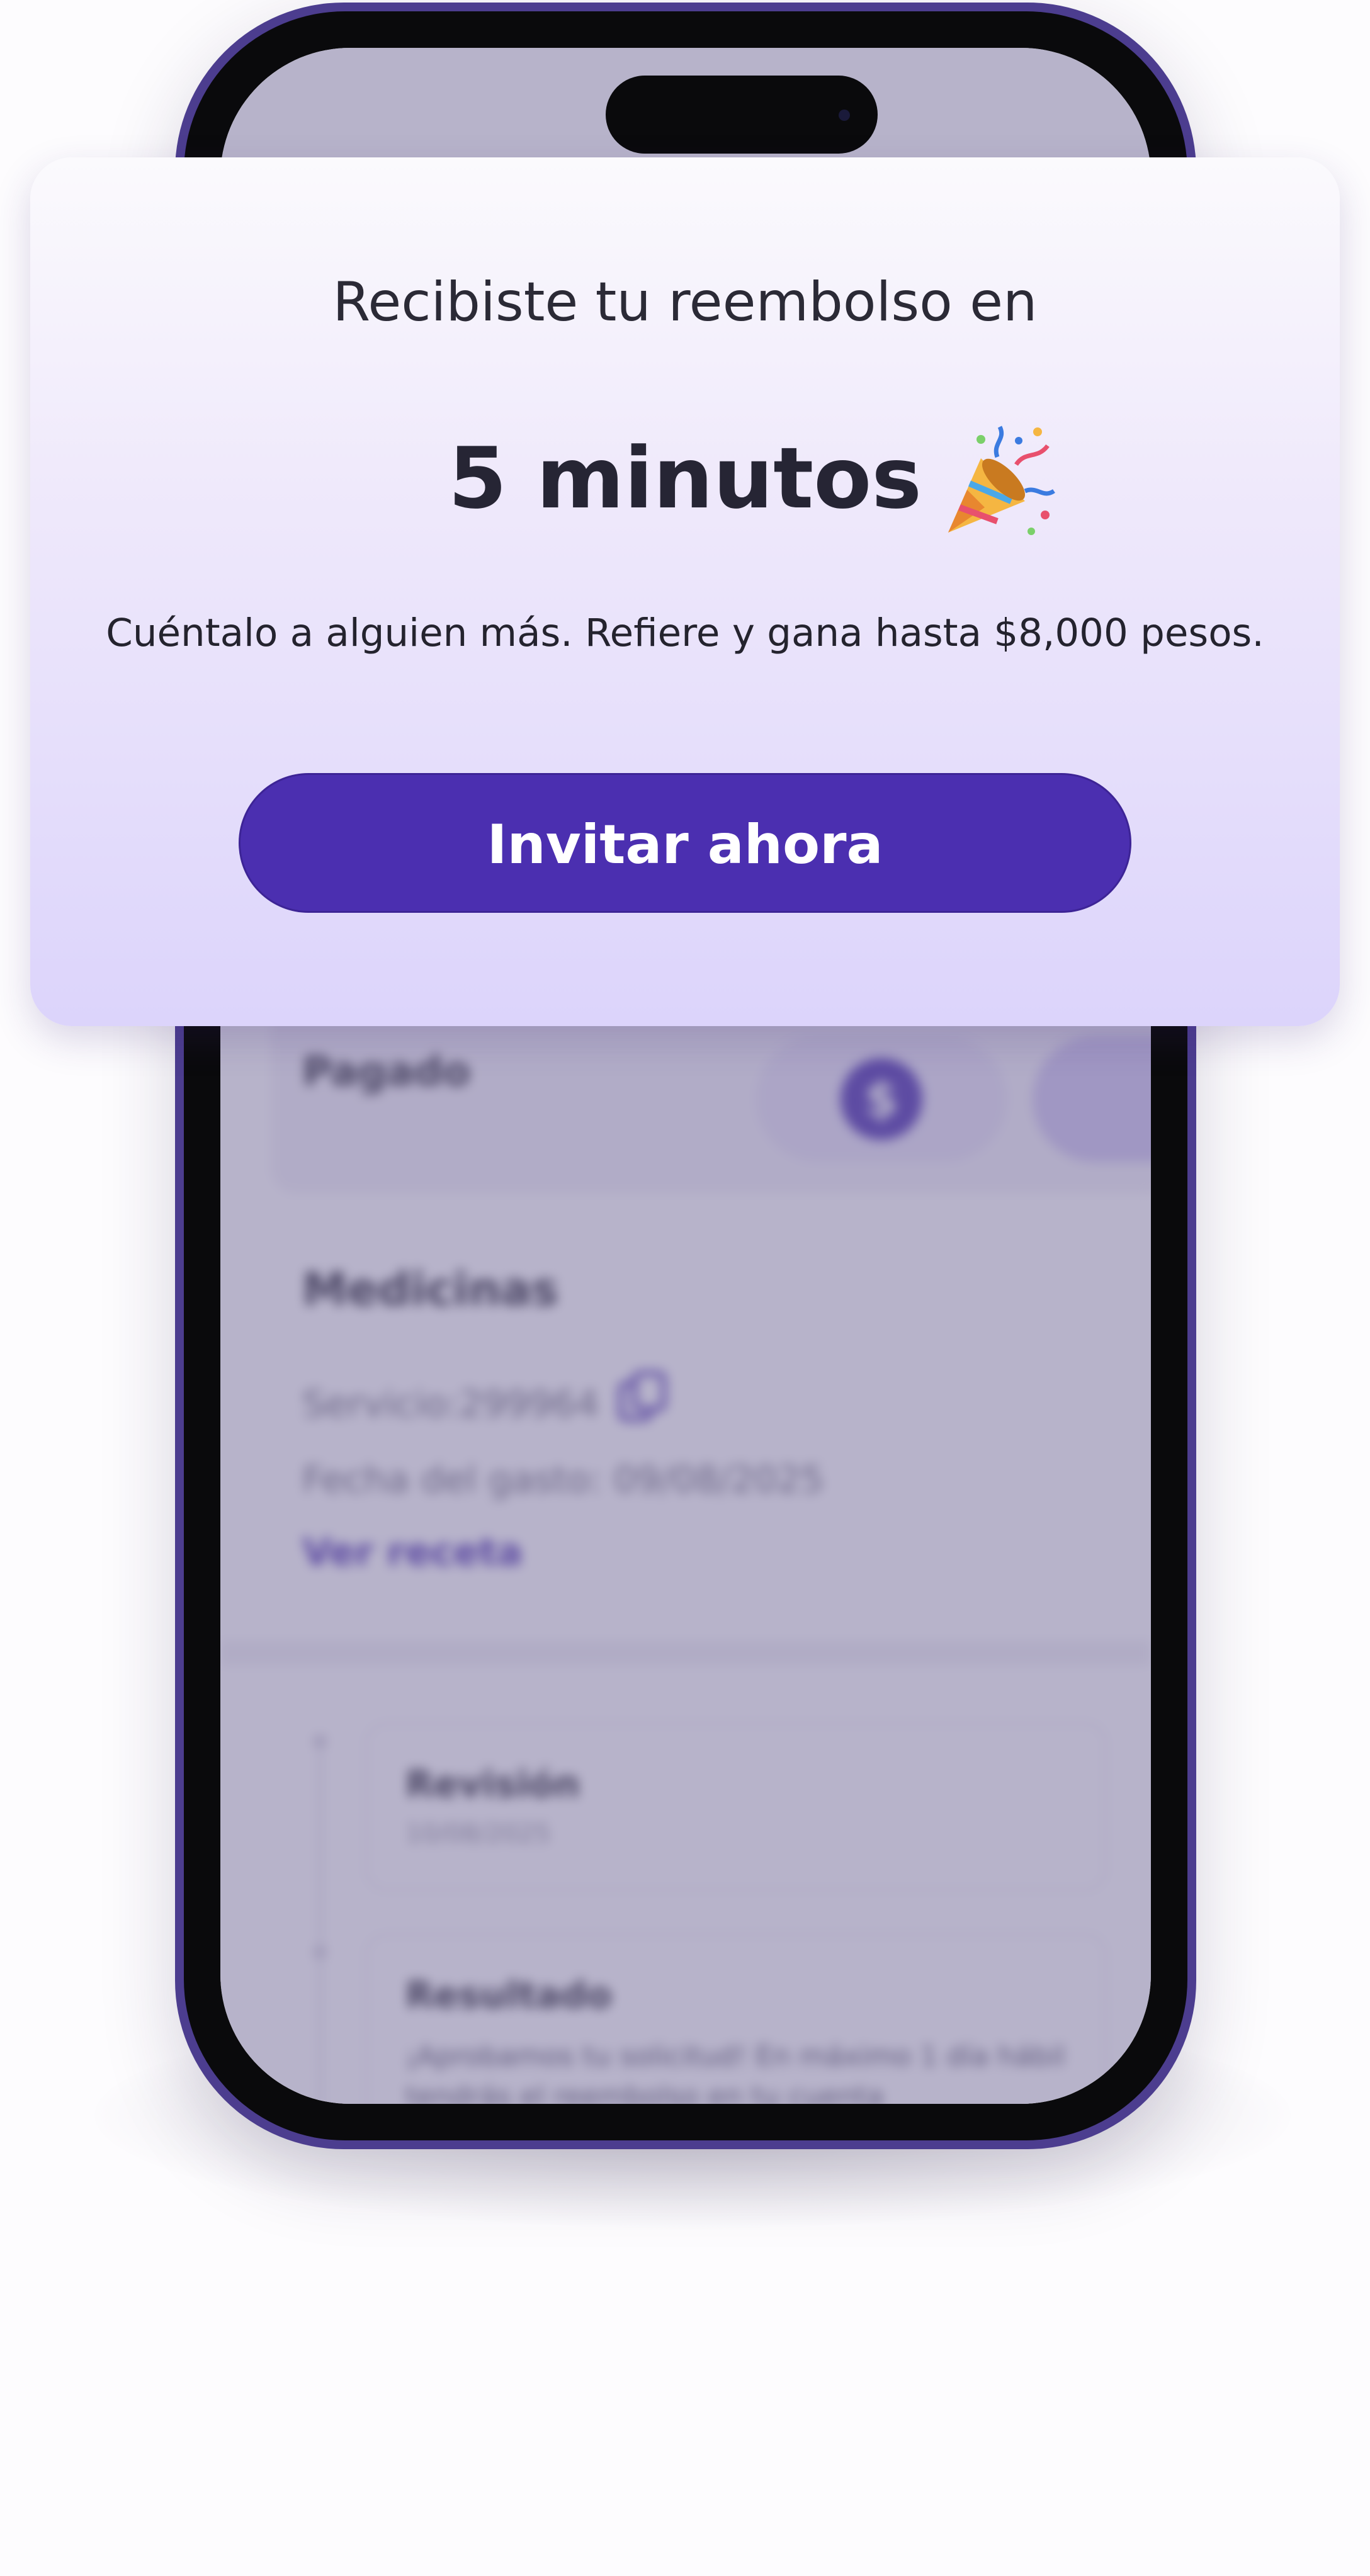  Describe the element at coordinates (685, 302) in the screenshot. I see `popup-title: Recibiste tu reembolso en` at that location.